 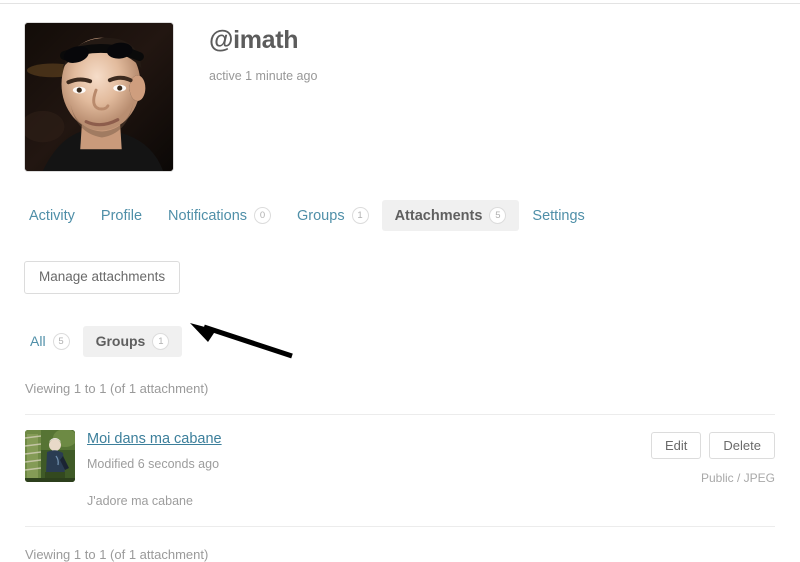 I want to click on filter-all: All 5, so click(x=53, y=341).